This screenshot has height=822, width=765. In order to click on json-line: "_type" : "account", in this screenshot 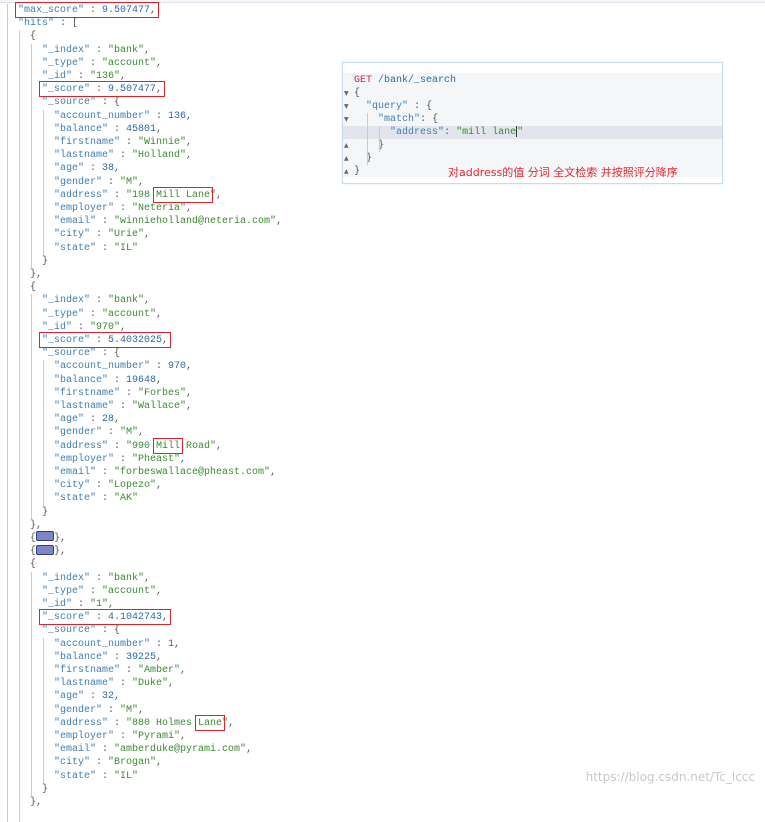, I will do `click(102, 314)`.